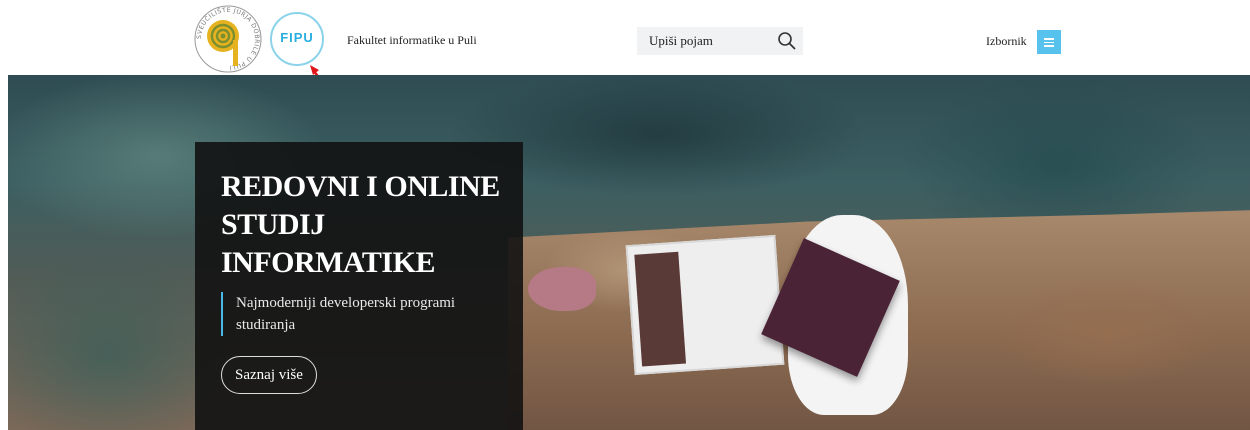 The height and width of the screenshot is (430, 1250). What do you see at coordinates (720, 41) in the screenshot?
I see `search-box: Upiši pojam` at bounding box center [720, 41].